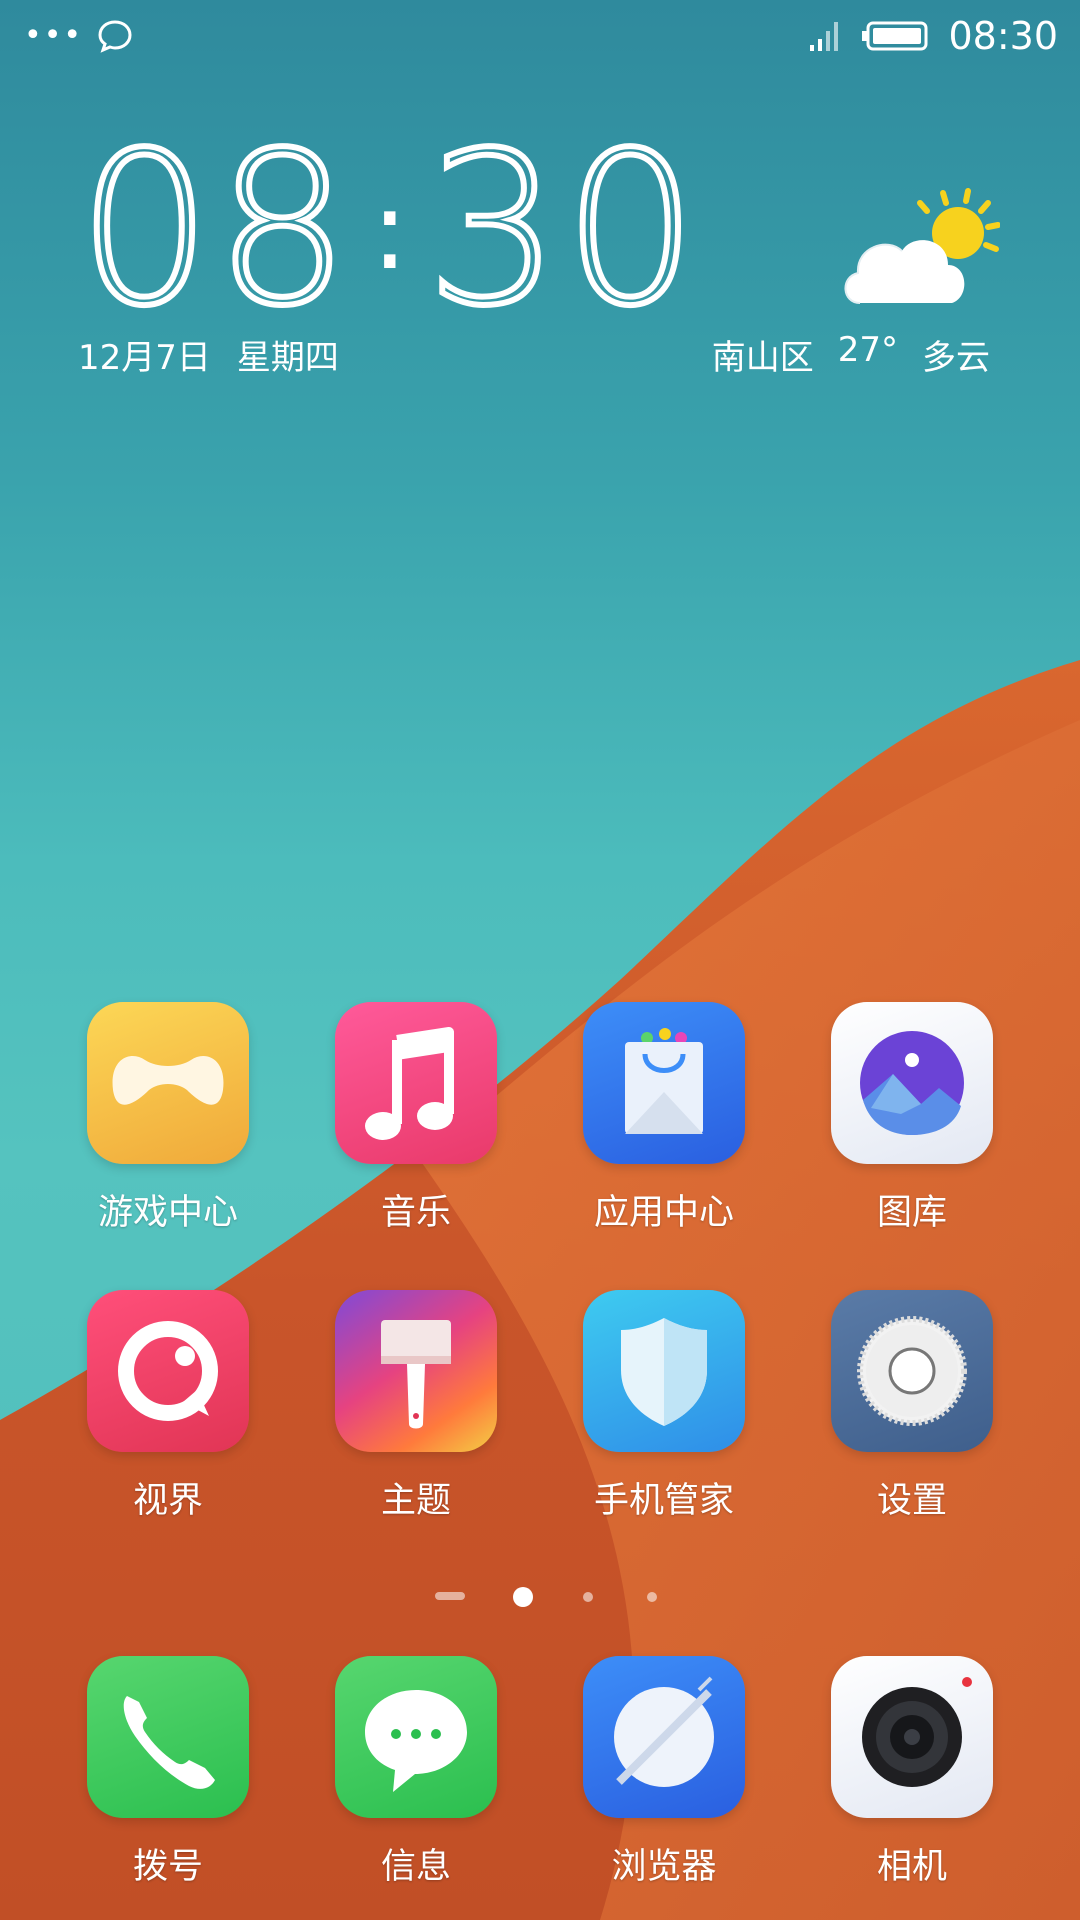  I want to click on settings-gear-icon, so click(912, 1371).